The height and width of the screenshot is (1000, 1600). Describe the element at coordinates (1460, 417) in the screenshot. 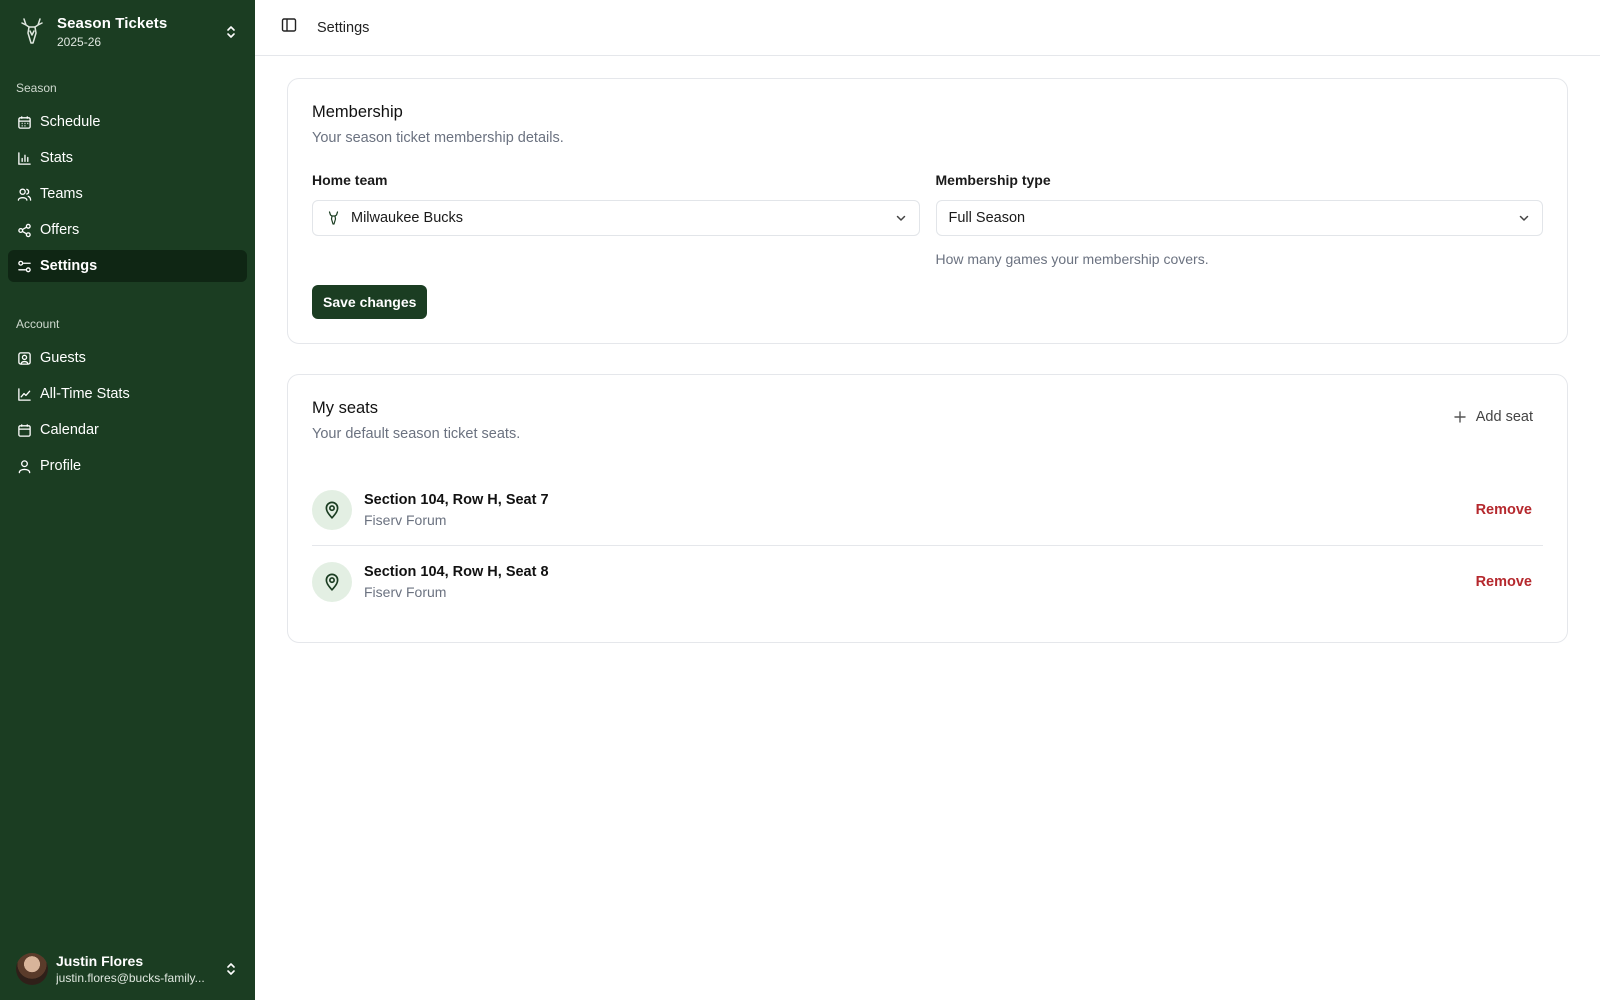

I see `plus-icon` at that location.